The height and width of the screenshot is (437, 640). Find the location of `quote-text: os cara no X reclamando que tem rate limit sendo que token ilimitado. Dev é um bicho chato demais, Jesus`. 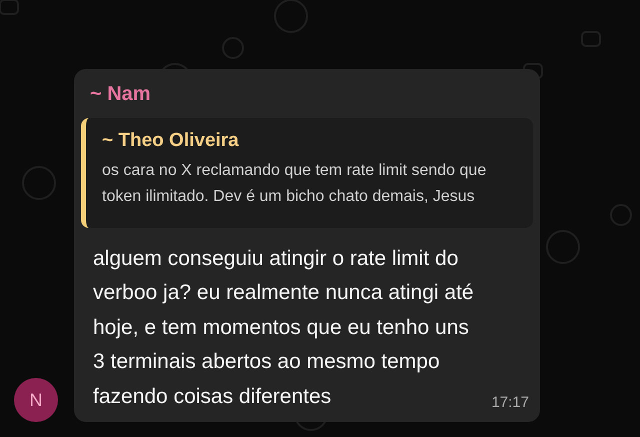

quote-text: os cara no X reclamando que tem rate limit sendo que token ilimitado. Dev é um bicho chato demais, Jesus is located at coordinates (295, 183).